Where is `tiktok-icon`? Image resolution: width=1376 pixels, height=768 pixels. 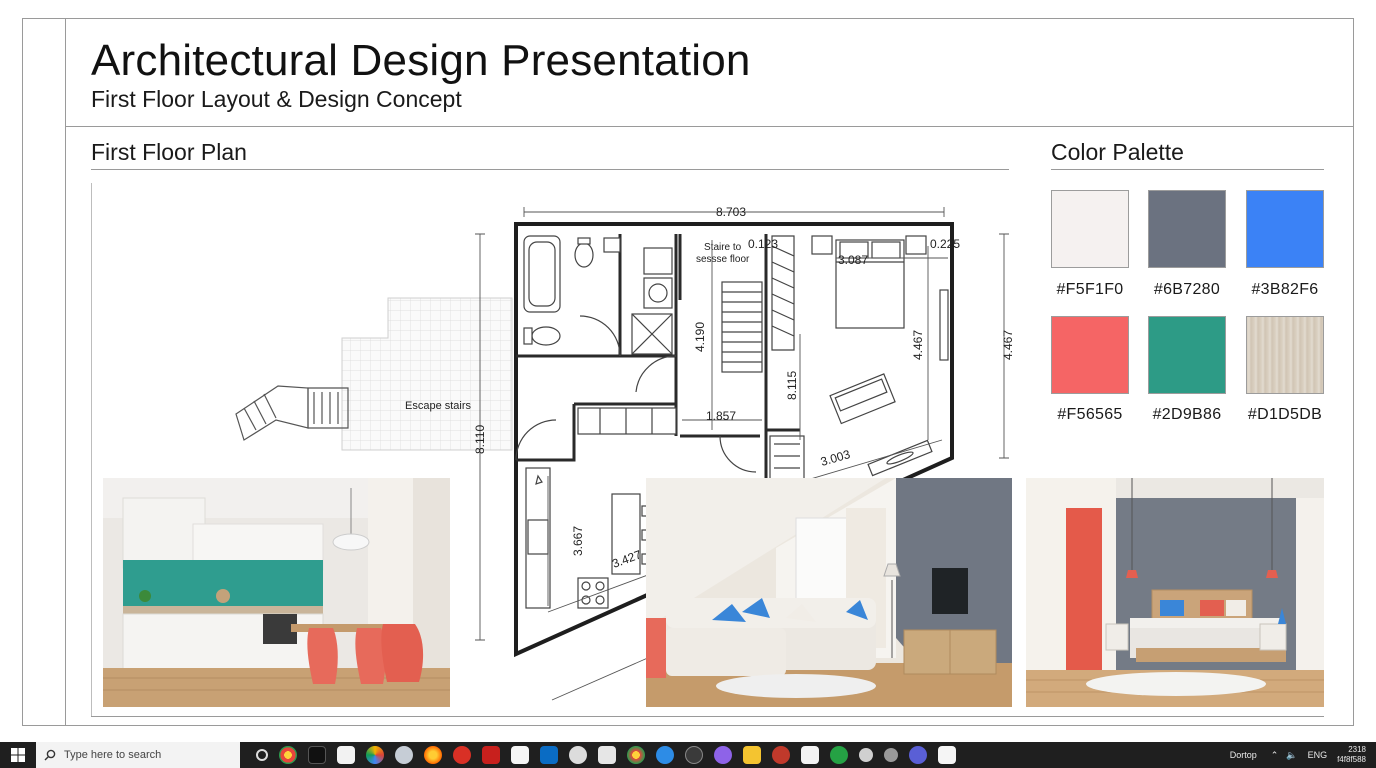 tiktok-icon is located at coordinates (316, 755).